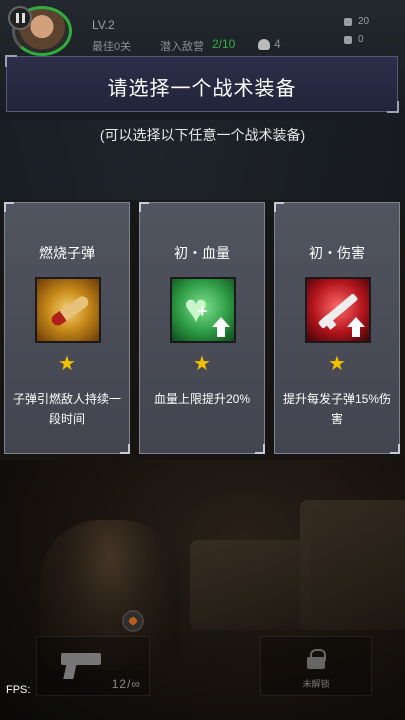 Image resolution: width=405 pixels, height=720 pixels. I want to click on target-icon, so click(133, 621).